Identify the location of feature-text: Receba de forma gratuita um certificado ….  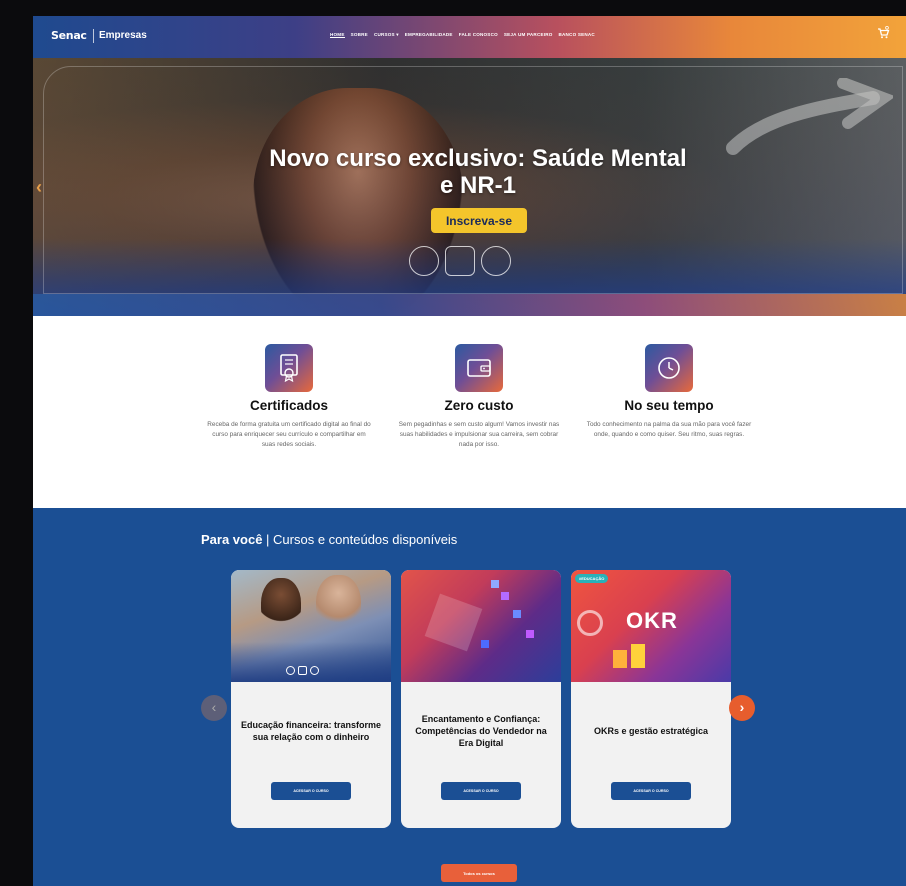
(289, 434).